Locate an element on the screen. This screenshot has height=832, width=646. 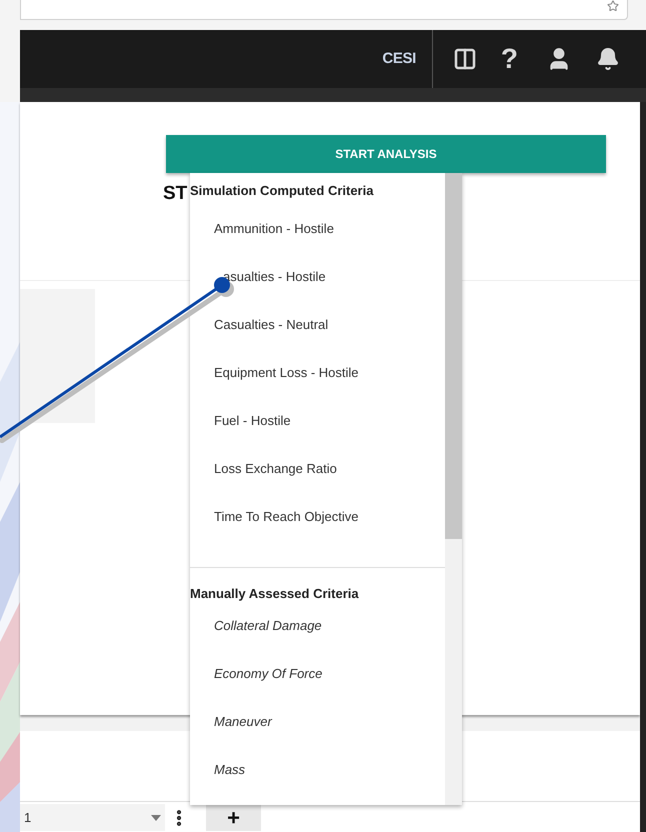
section-heading: ST is located at coordinates (175, 194).